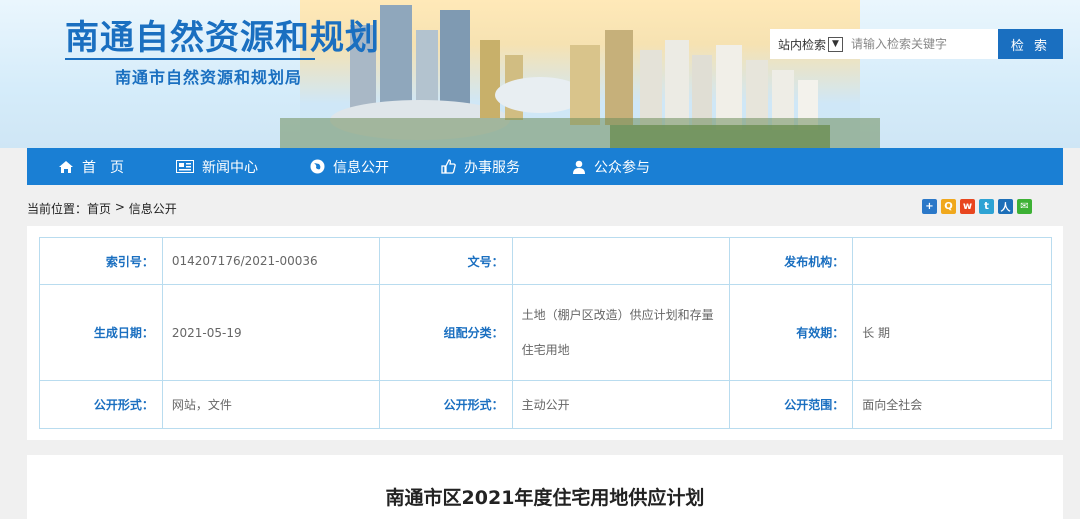  Describe the element at coordinates (270, 332) in the screenshot. I see `date-value: 2021-05-19` at that location.